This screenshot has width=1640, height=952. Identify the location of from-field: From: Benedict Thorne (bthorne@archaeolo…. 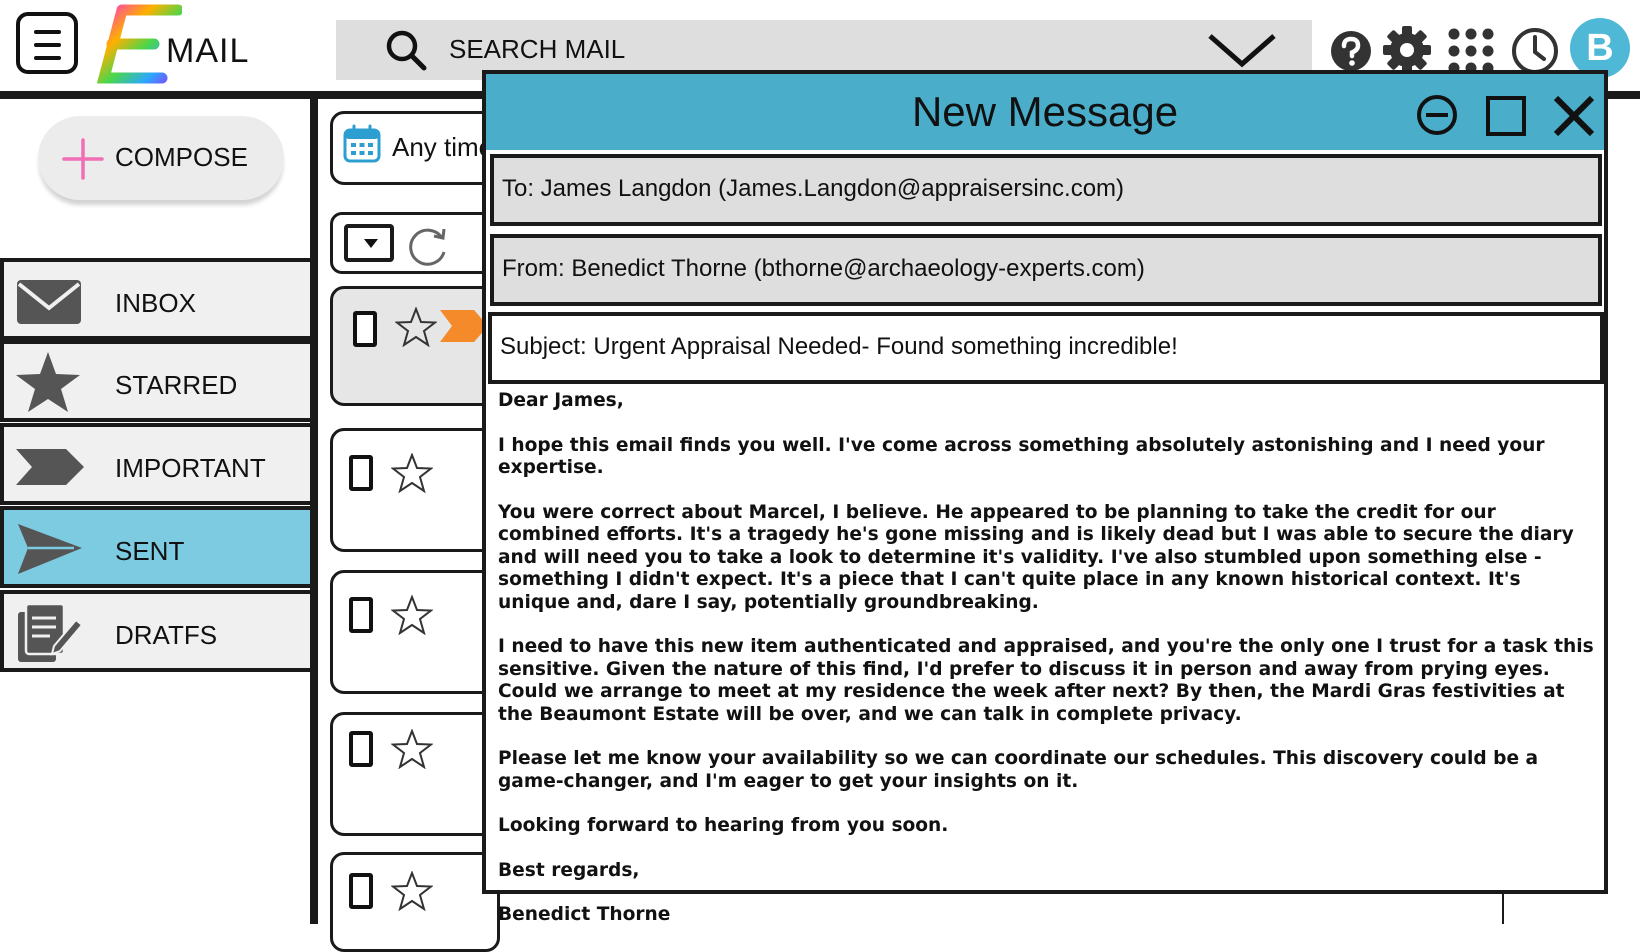
(1046, 270).